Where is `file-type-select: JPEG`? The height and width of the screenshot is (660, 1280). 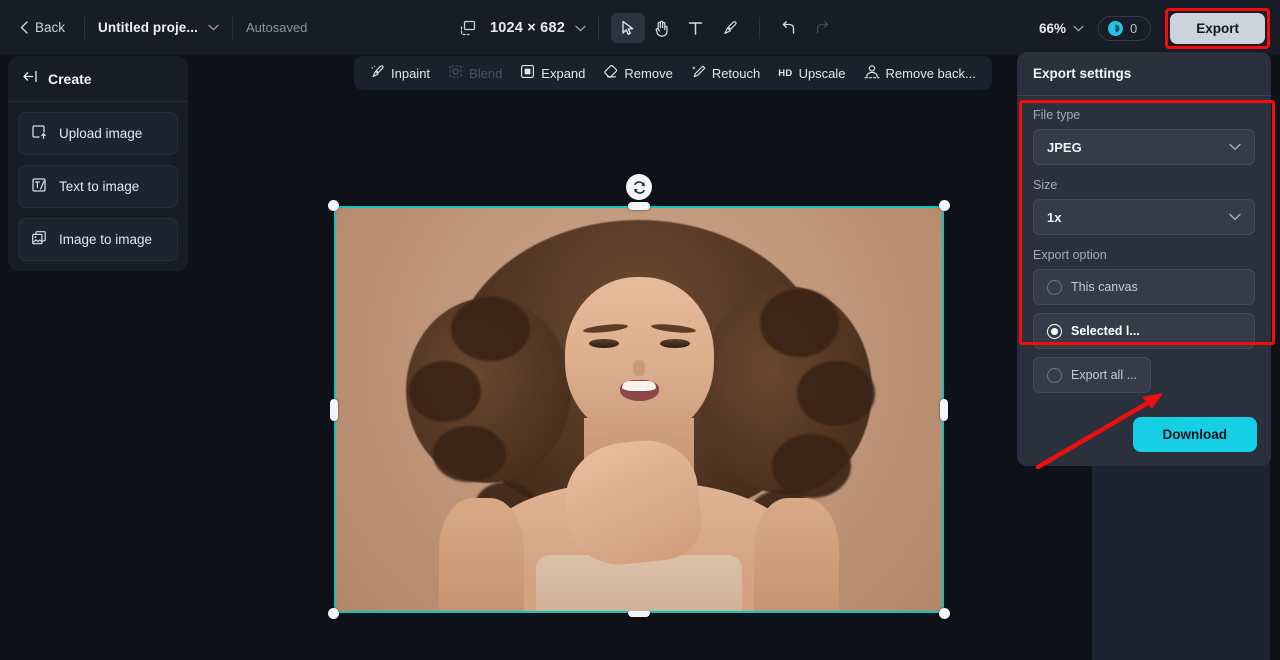 file-type-select: JPEG is located at coordinates (1144, 147).